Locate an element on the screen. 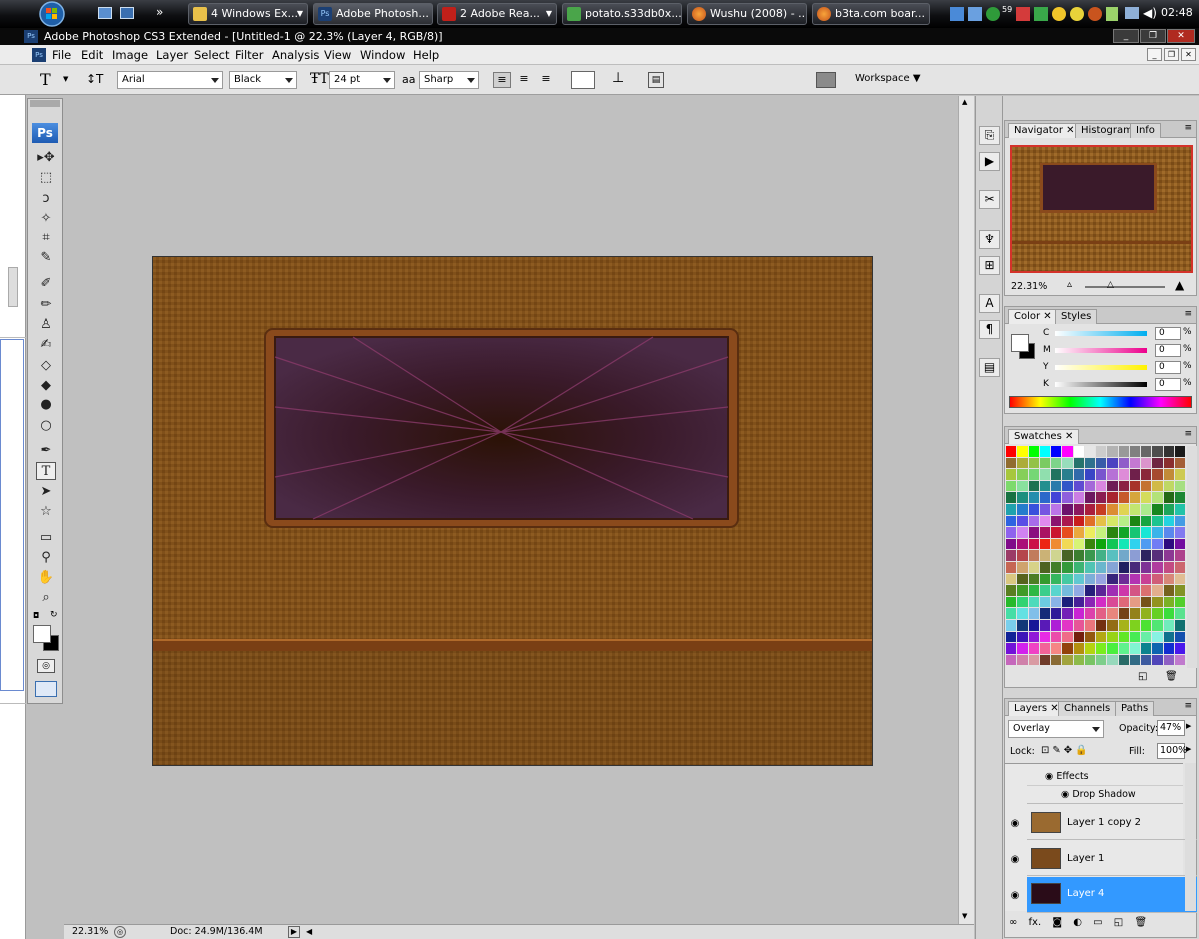  brush-tool-icon: ✏ is located at coordinates (46, 305).